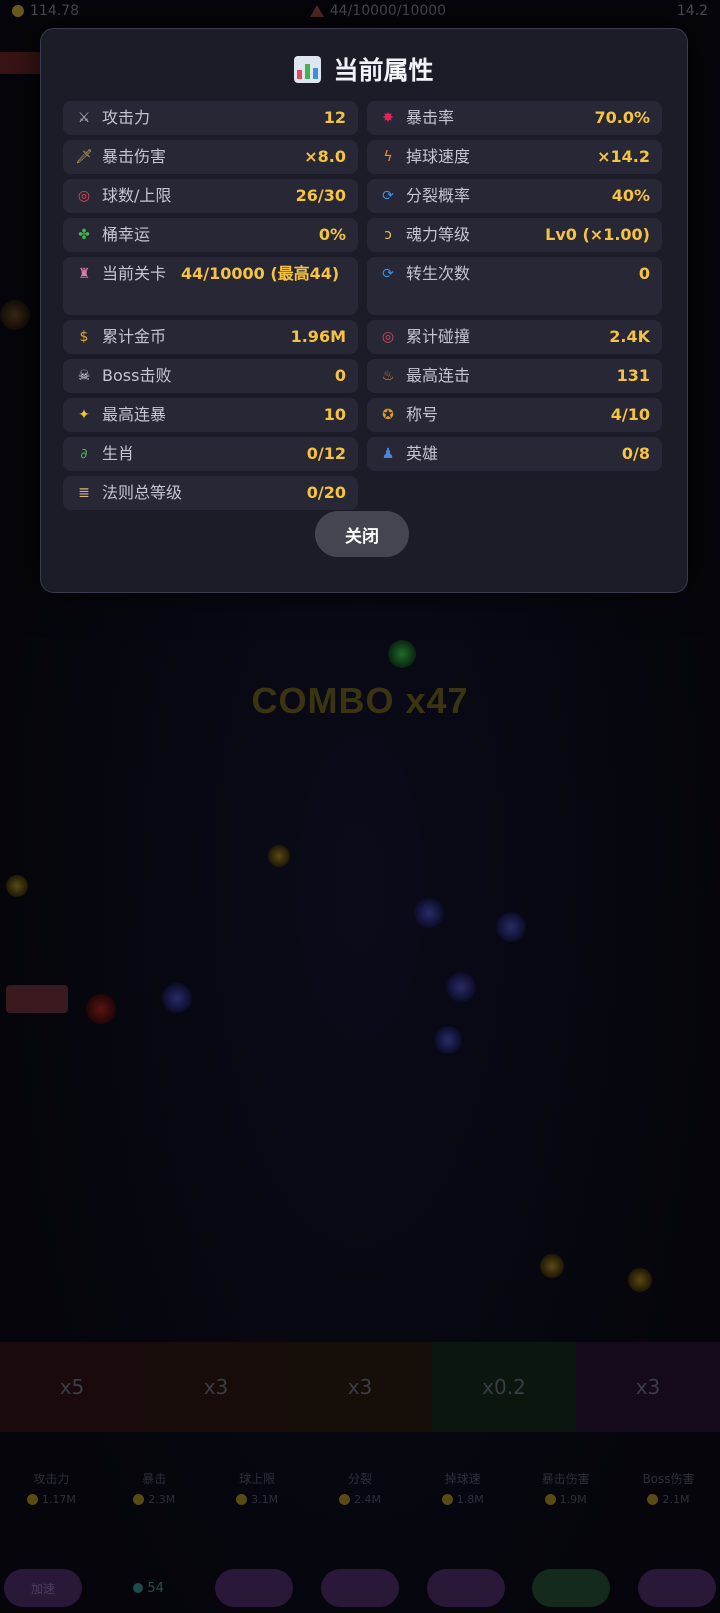  I want to click on upgrade-item: 分裂 2.4M, so click(360, 1505).